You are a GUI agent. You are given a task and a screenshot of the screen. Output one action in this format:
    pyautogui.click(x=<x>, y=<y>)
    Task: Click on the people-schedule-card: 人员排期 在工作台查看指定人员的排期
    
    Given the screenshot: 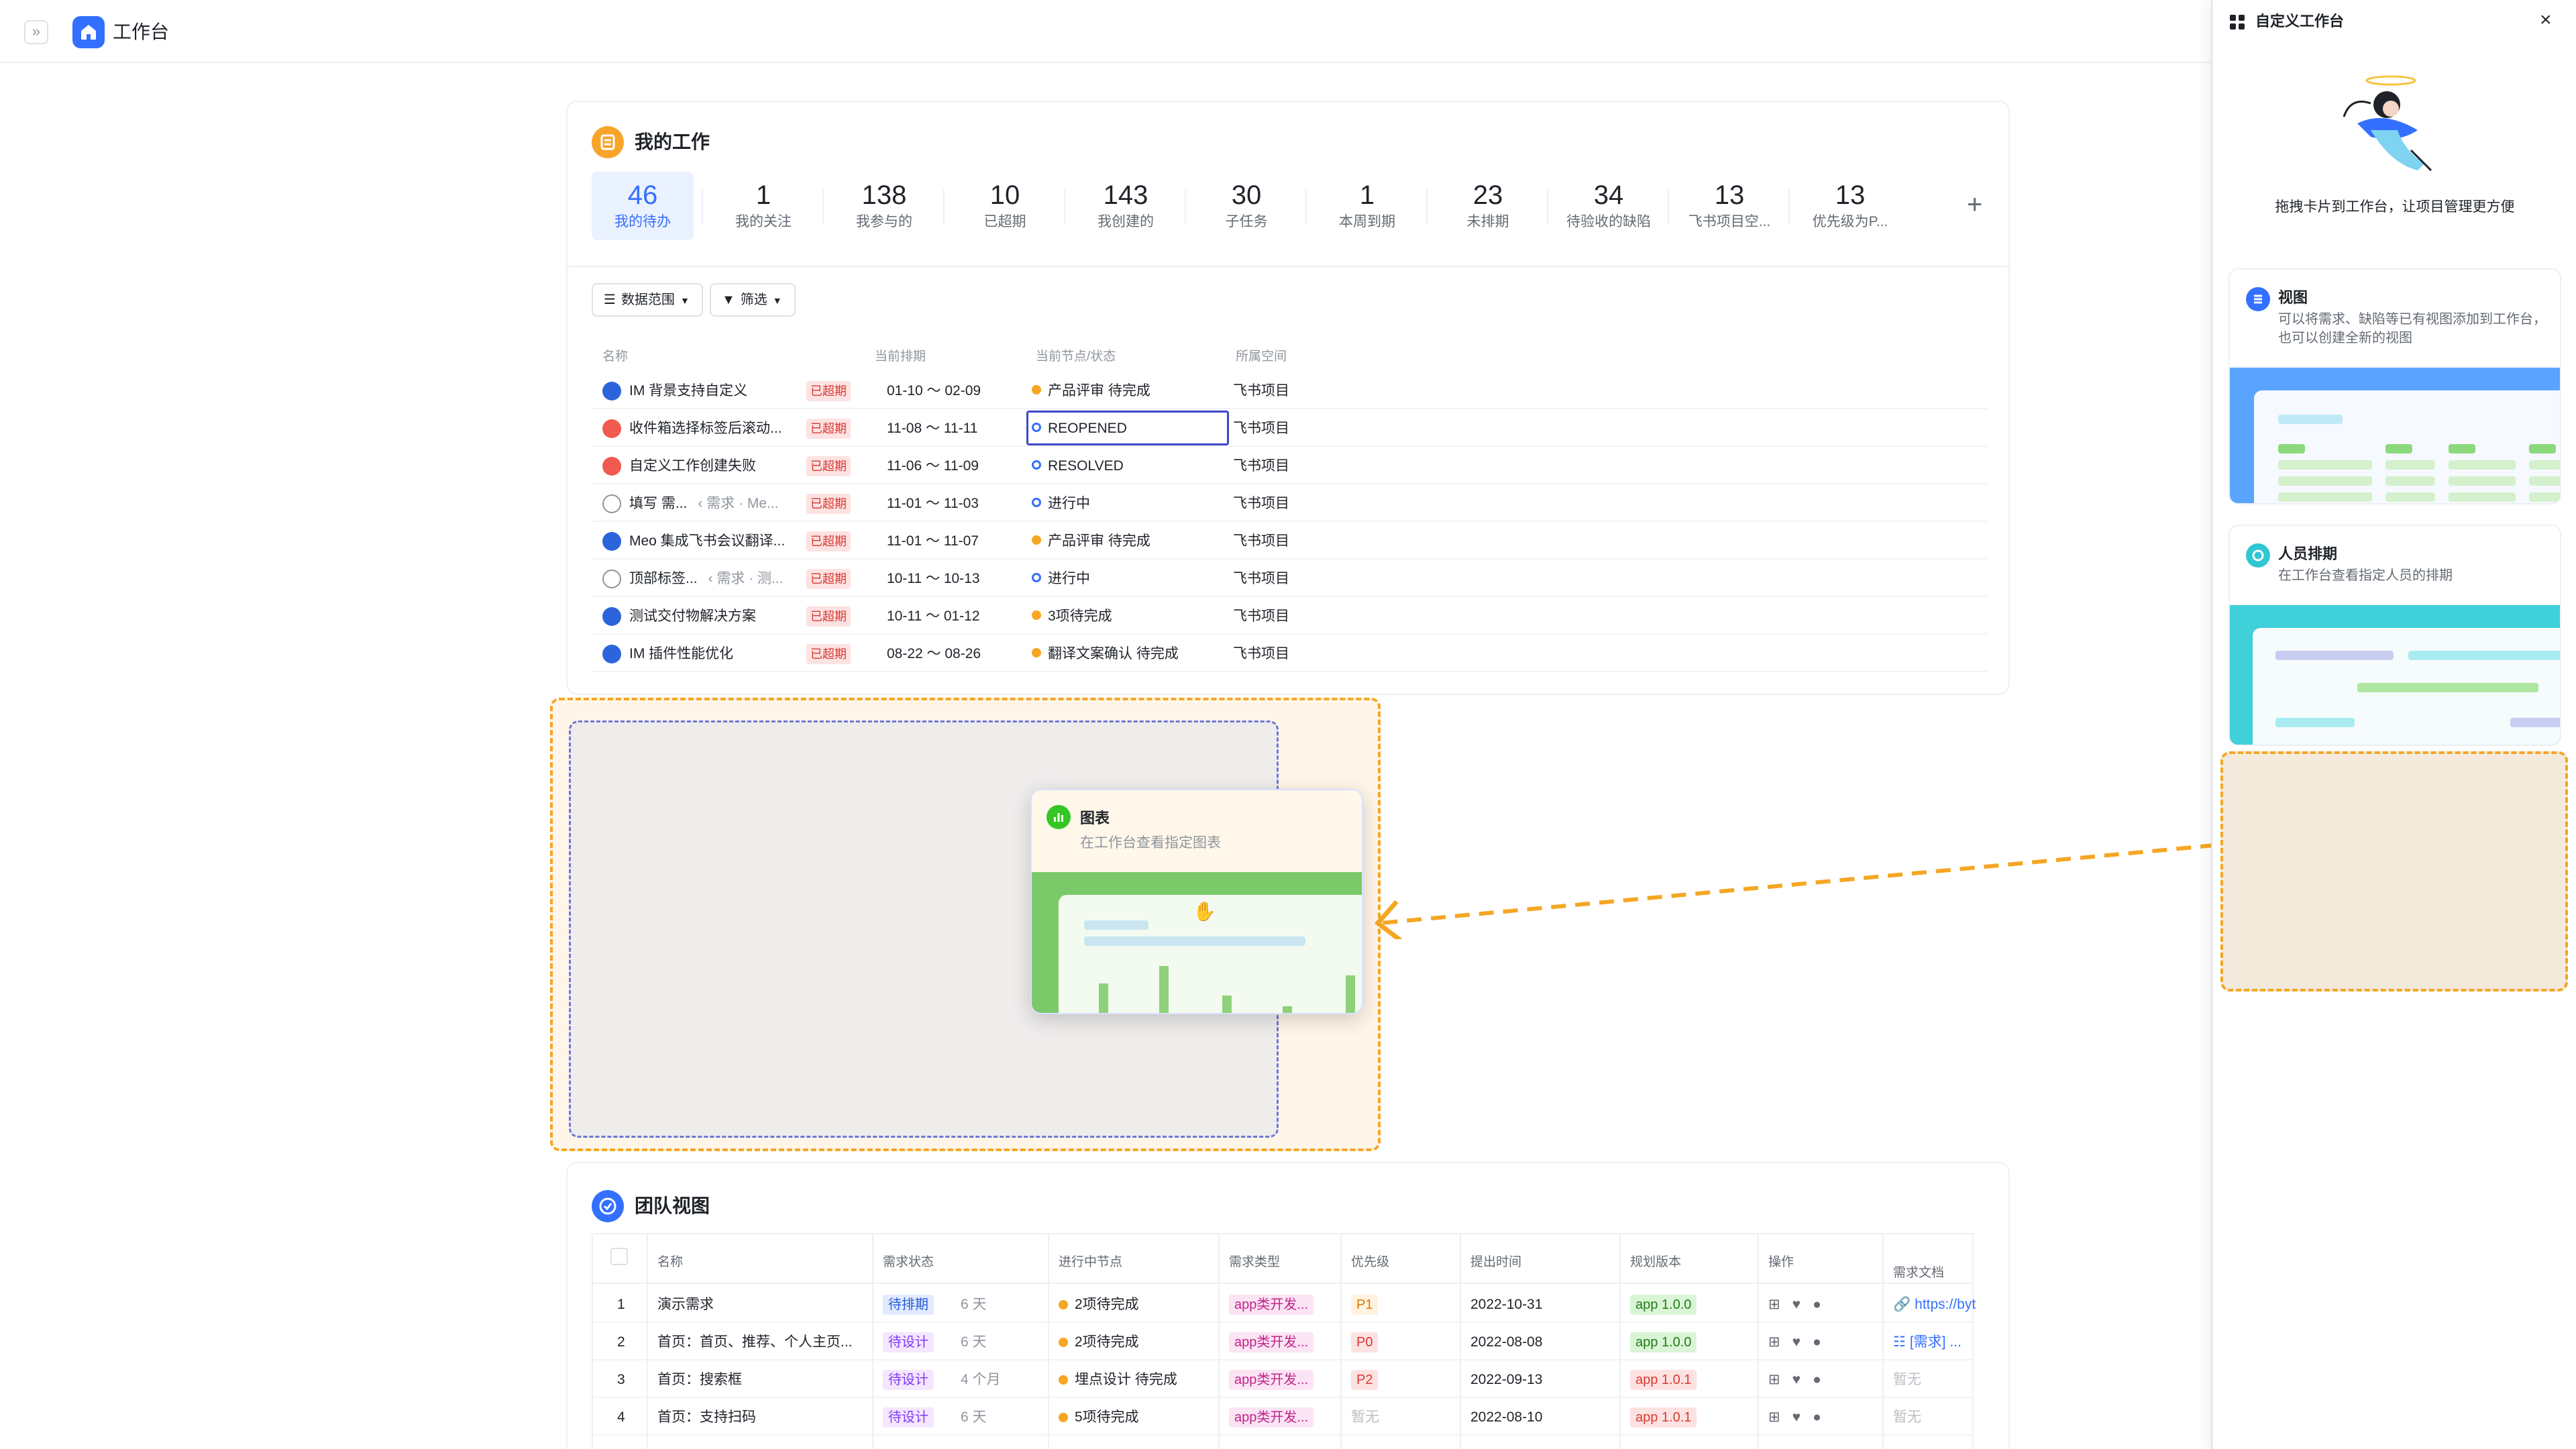 What is the action you would take?
    pyautogui.click(x=2395, y=635)
    